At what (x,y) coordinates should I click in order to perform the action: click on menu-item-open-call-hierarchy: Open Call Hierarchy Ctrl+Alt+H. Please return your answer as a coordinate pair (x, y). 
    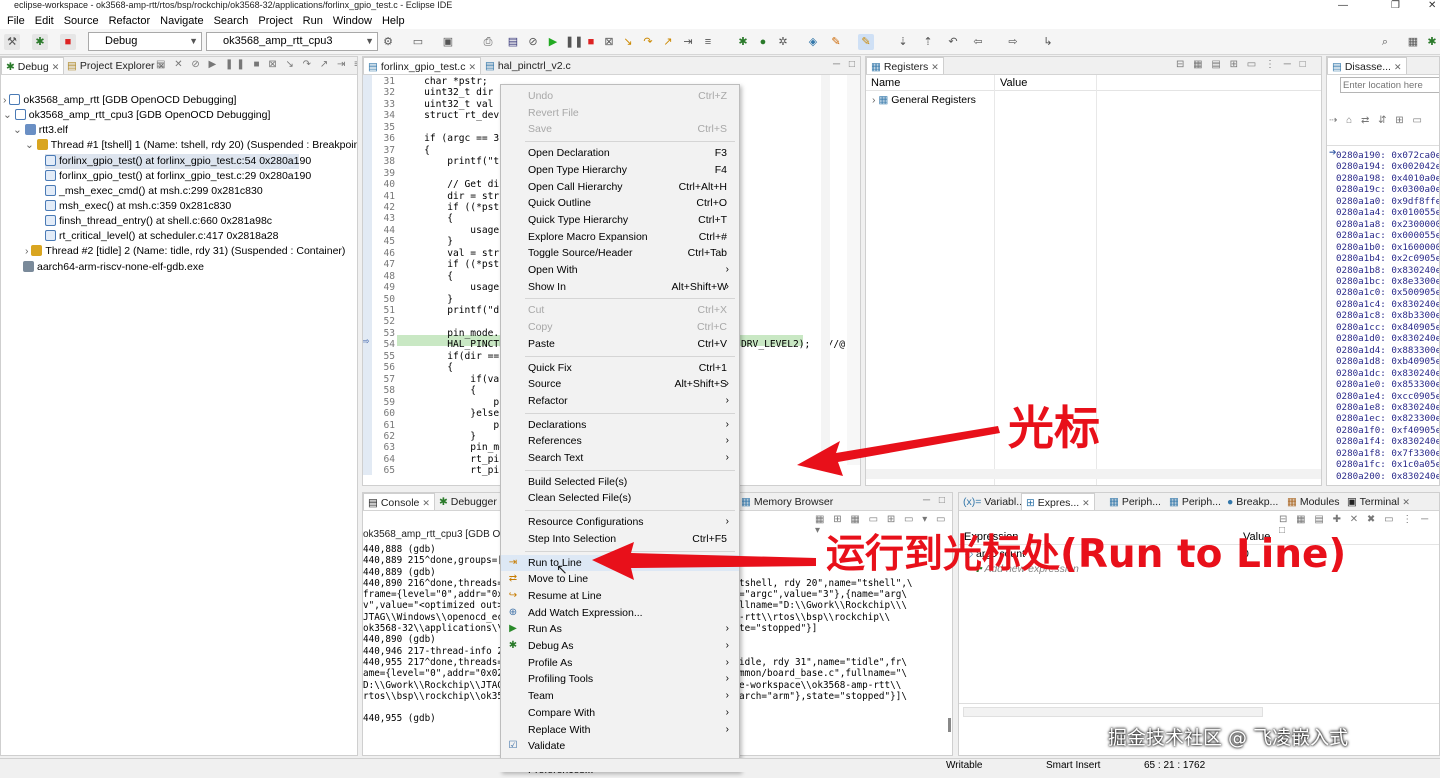
    Looking at the image, I should click on (620, 187).